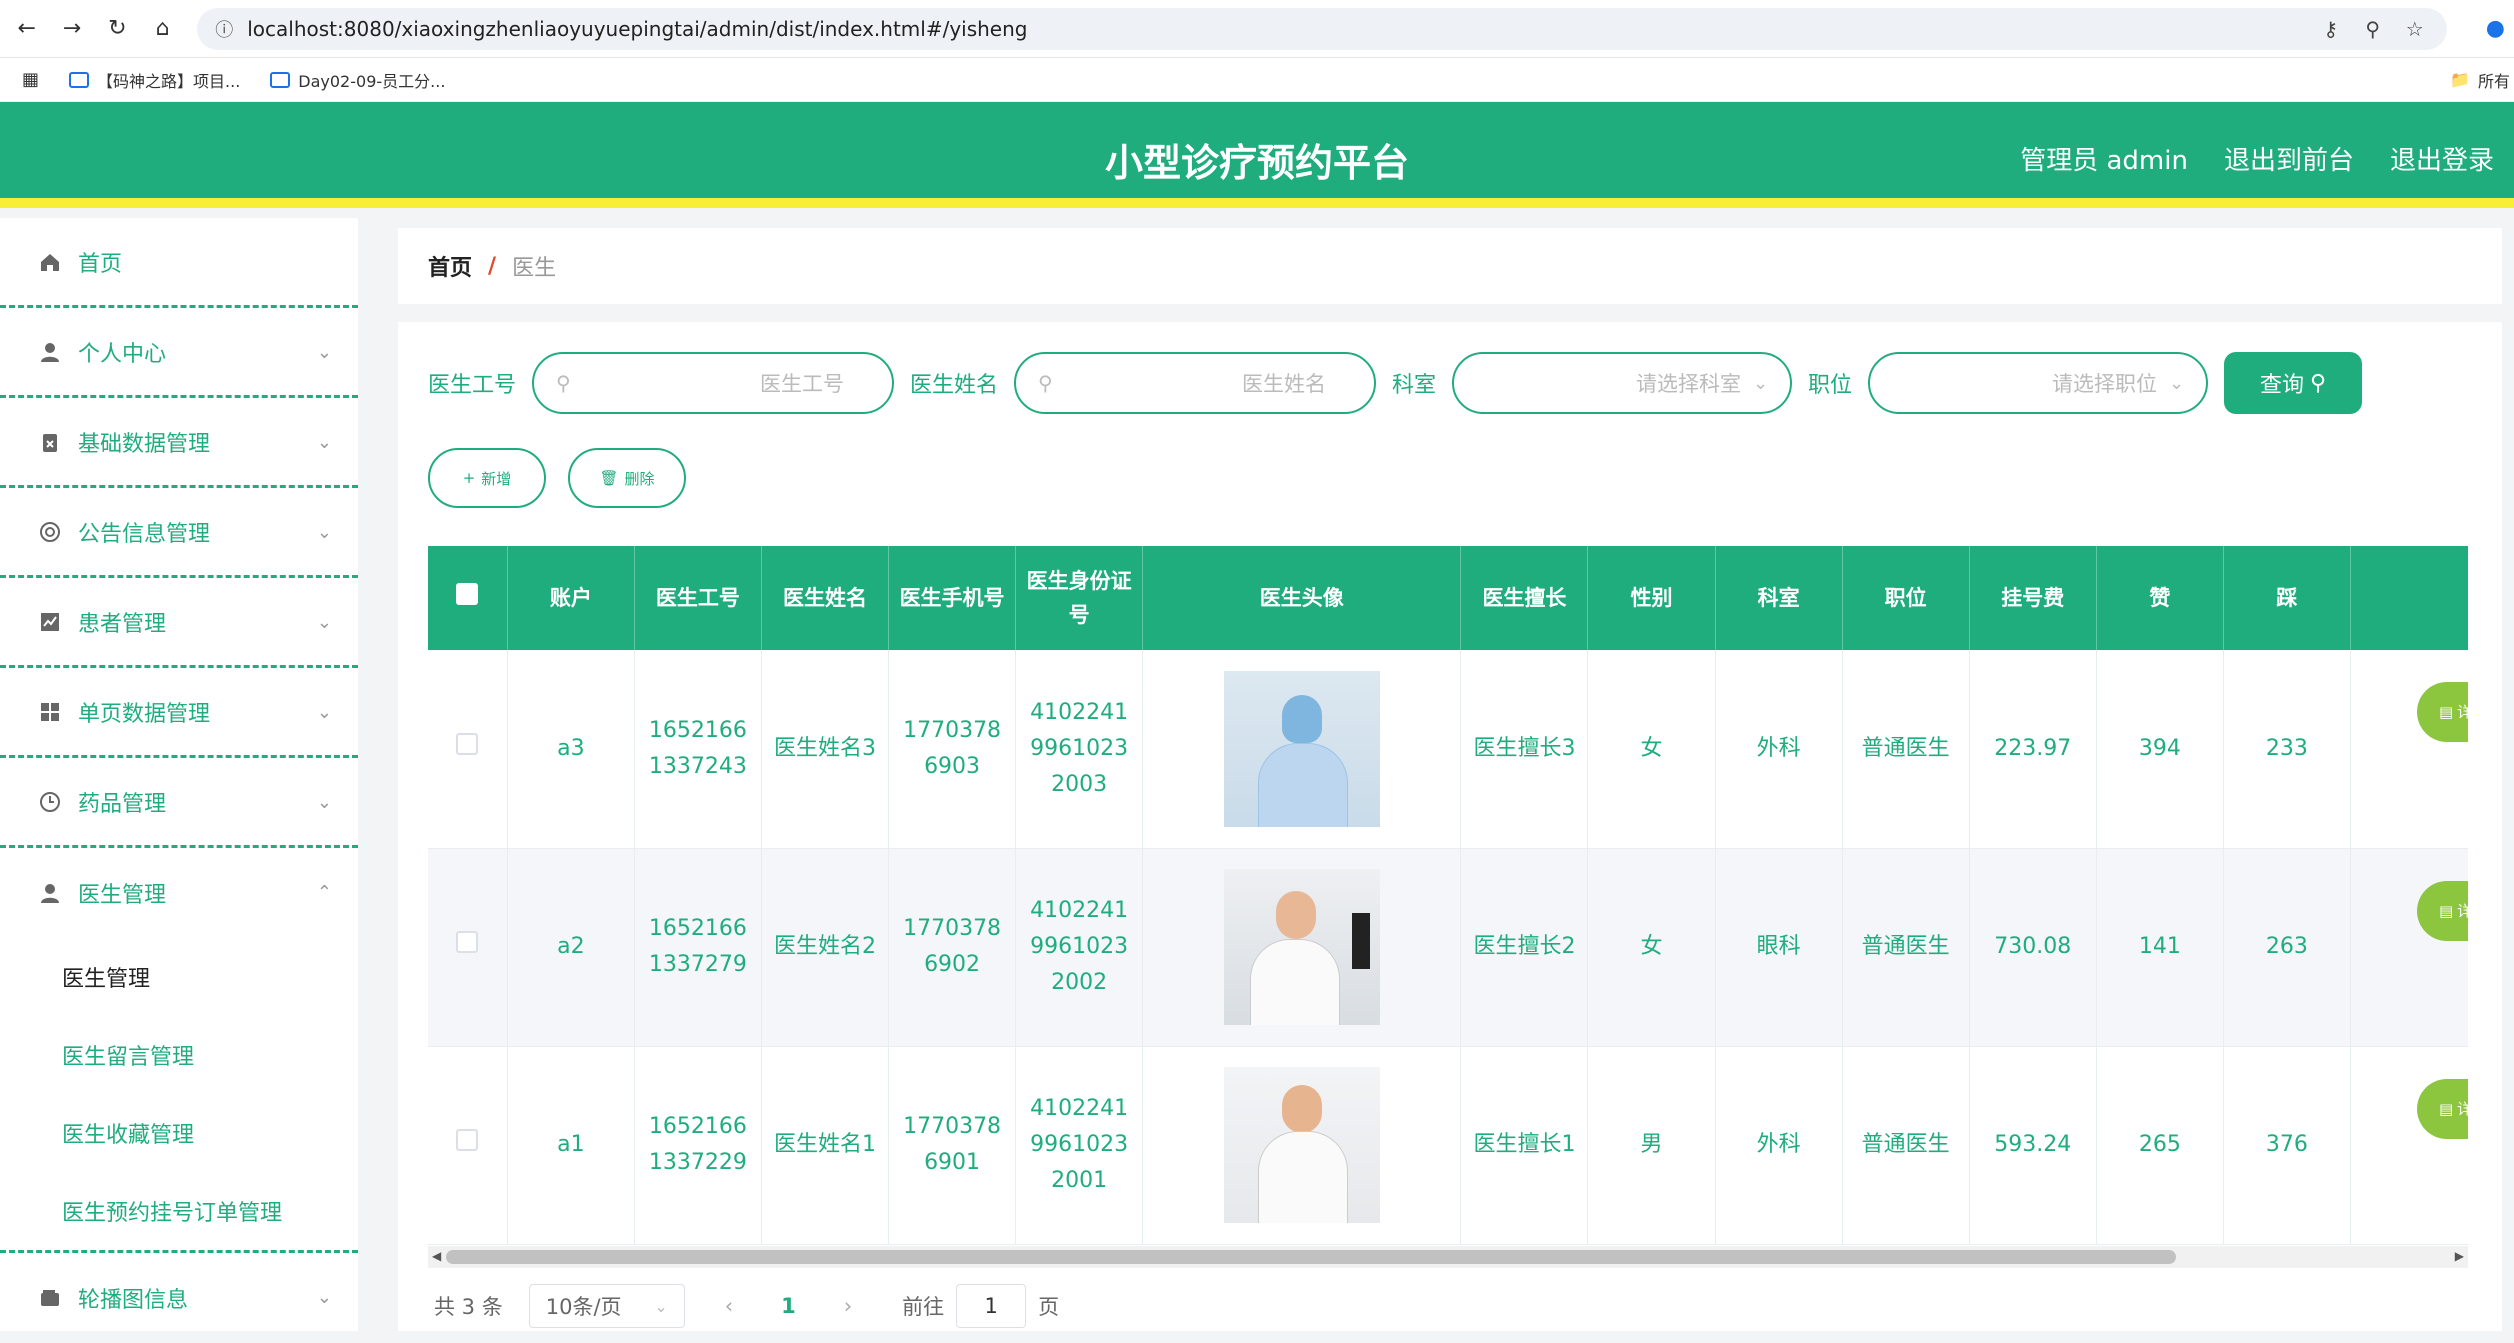 The image size is (2514, 1343). I want to click on submenu-doctor-message: 医生留言管理, so click(179, 1055).